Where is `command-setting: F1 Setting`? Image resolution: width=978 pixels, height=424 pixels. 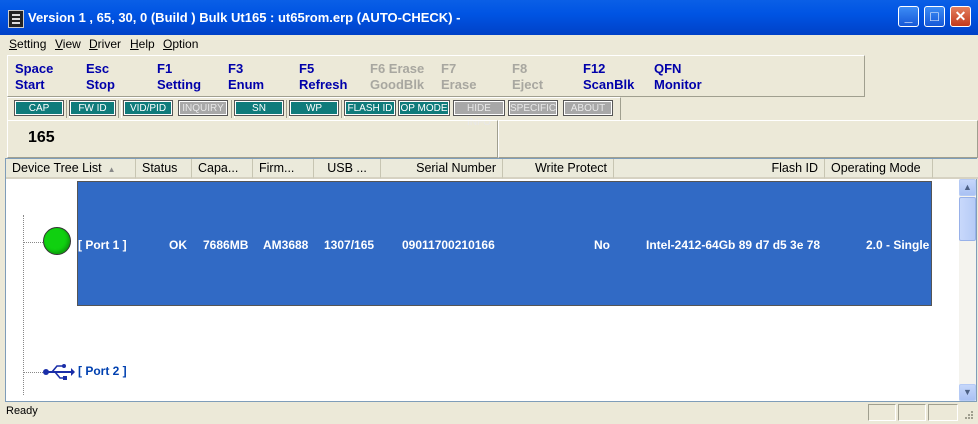
command-setting: F1 Setting is located at coordinates (179, 77).